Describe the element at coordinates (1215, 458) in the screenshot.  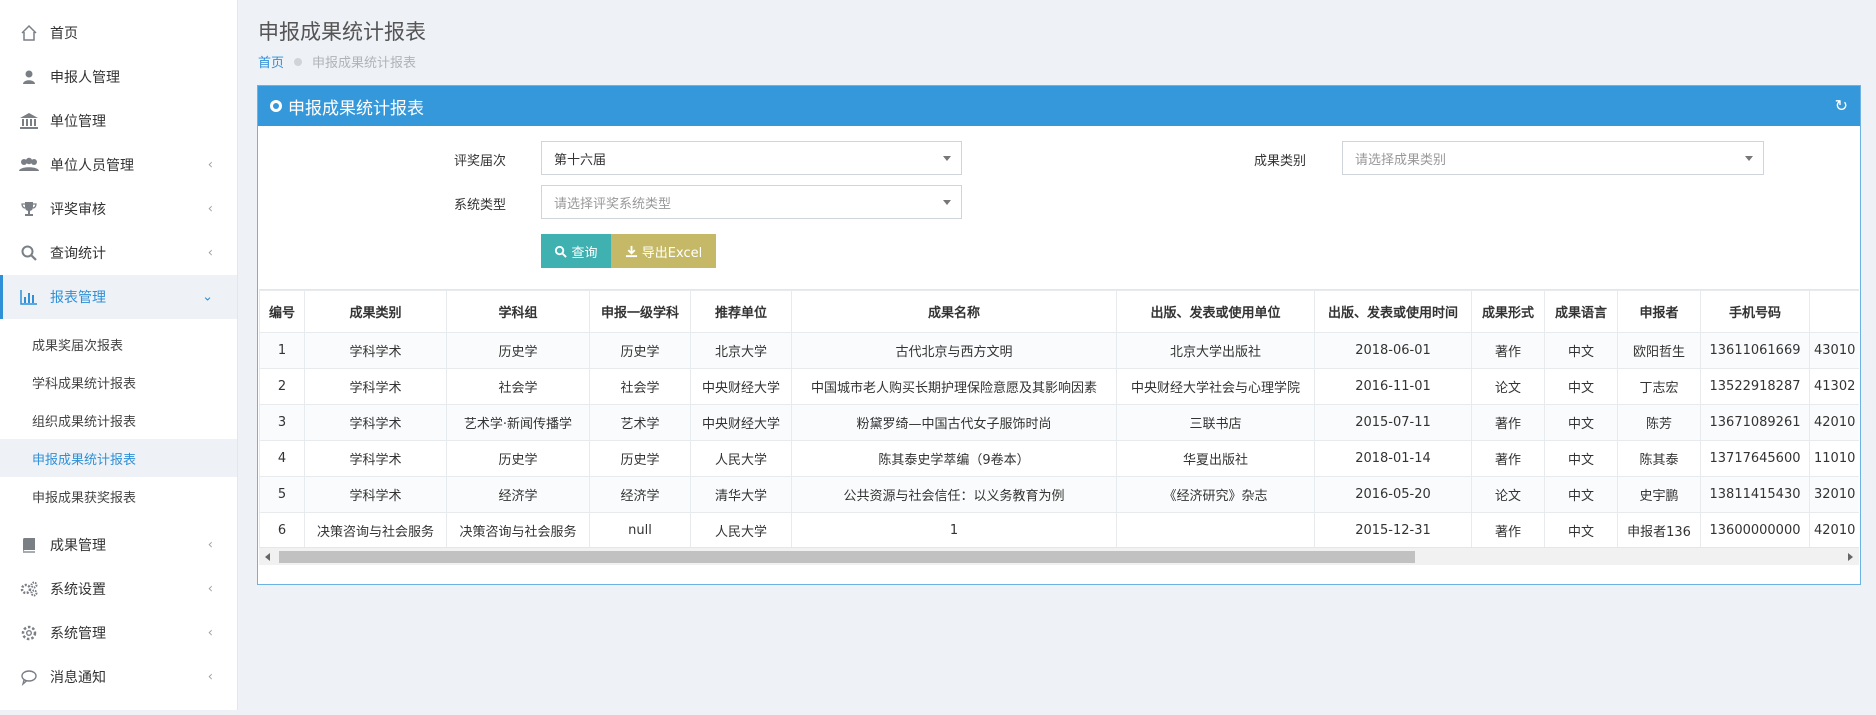
I see `table-cell: 华夏出版社` at that location.